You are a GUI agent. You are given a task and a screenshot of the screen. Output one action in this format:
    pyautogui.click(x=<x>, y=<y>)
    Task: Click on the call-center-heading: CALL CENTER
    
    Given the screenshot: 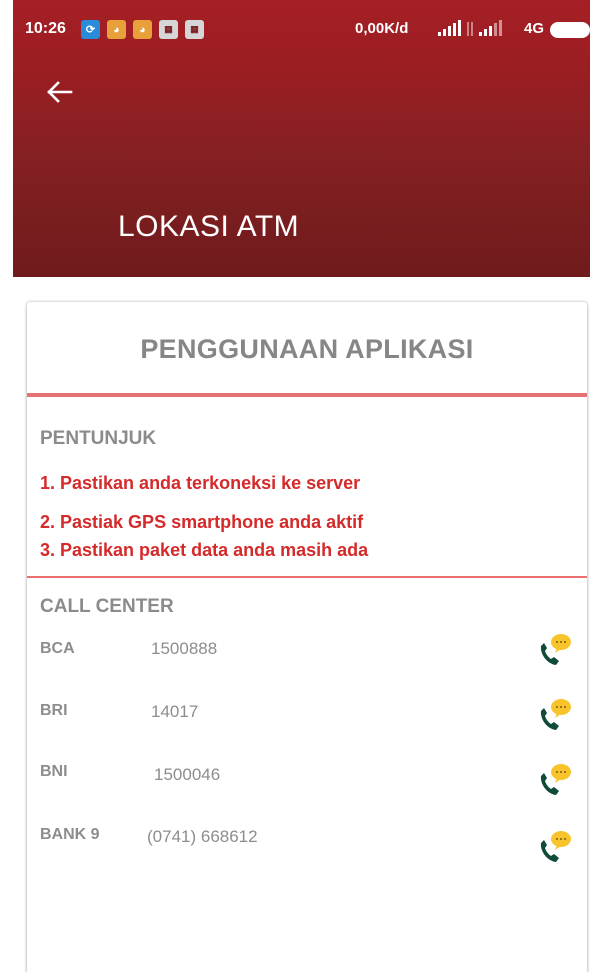 What is the action you would take?
    pyautogui.click(x=107, y=606)
    